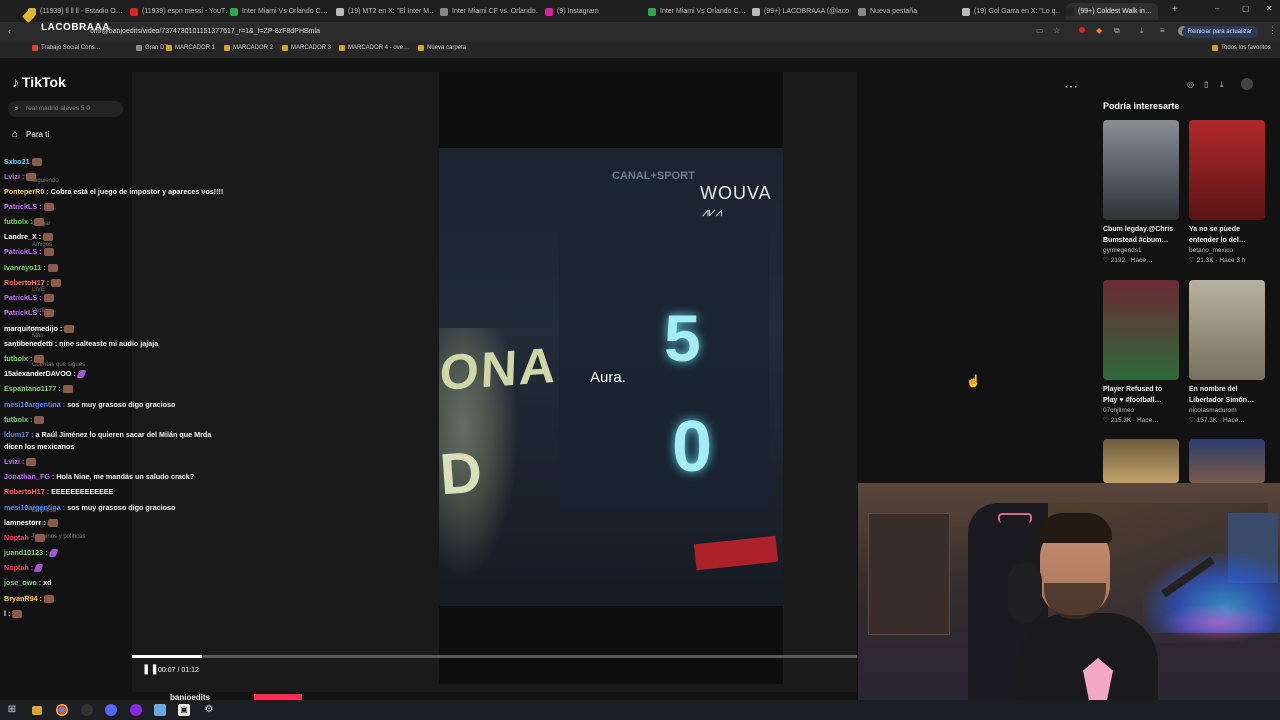 The image size is (1280, 720). Describe the element at coordinates (33, 328) in the screenshot. I see `chat-username: marquitomedijo :` at that location.